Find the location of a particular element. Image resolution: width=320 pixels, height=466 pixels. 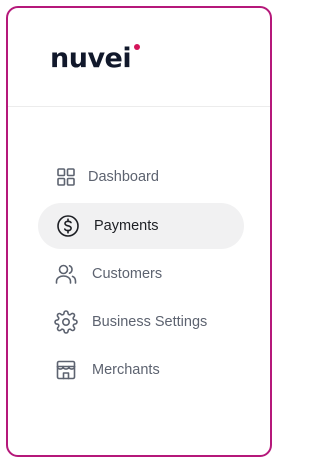

sidebar-item-label: Merchants is located at coordinates (126, 370).